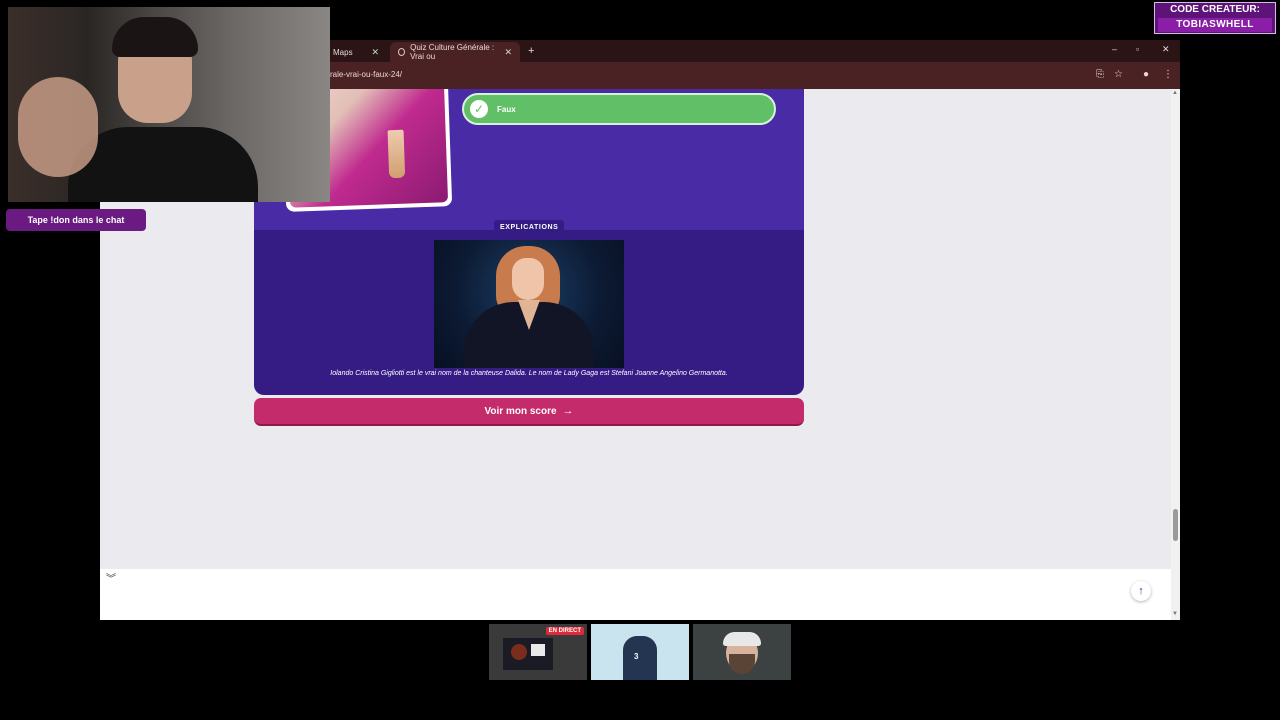 This screenshot has width=1280, height=720. I want to click on beard-shape, so click(742, 664).